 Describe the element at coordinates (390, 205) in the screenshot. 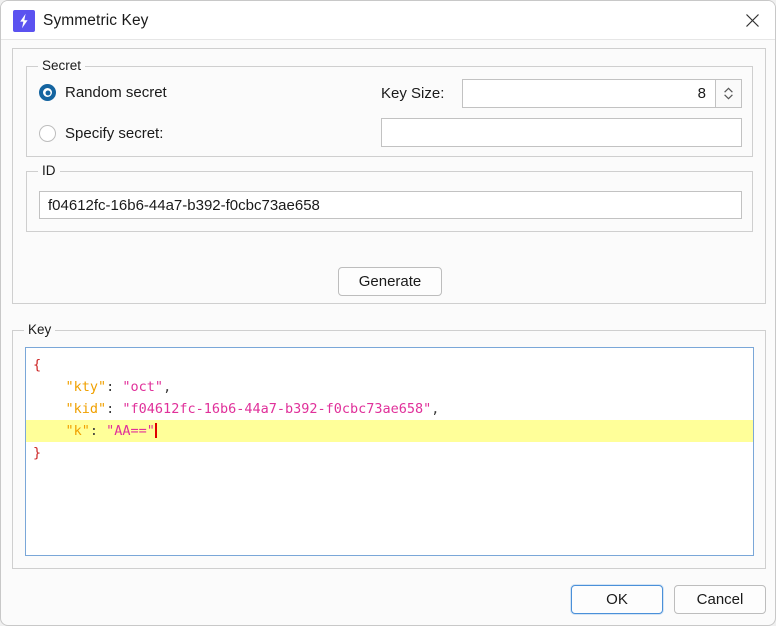

I see `id-input: f04612fc-16b6-44a7-b392-f0cbc73ae658` at that location.